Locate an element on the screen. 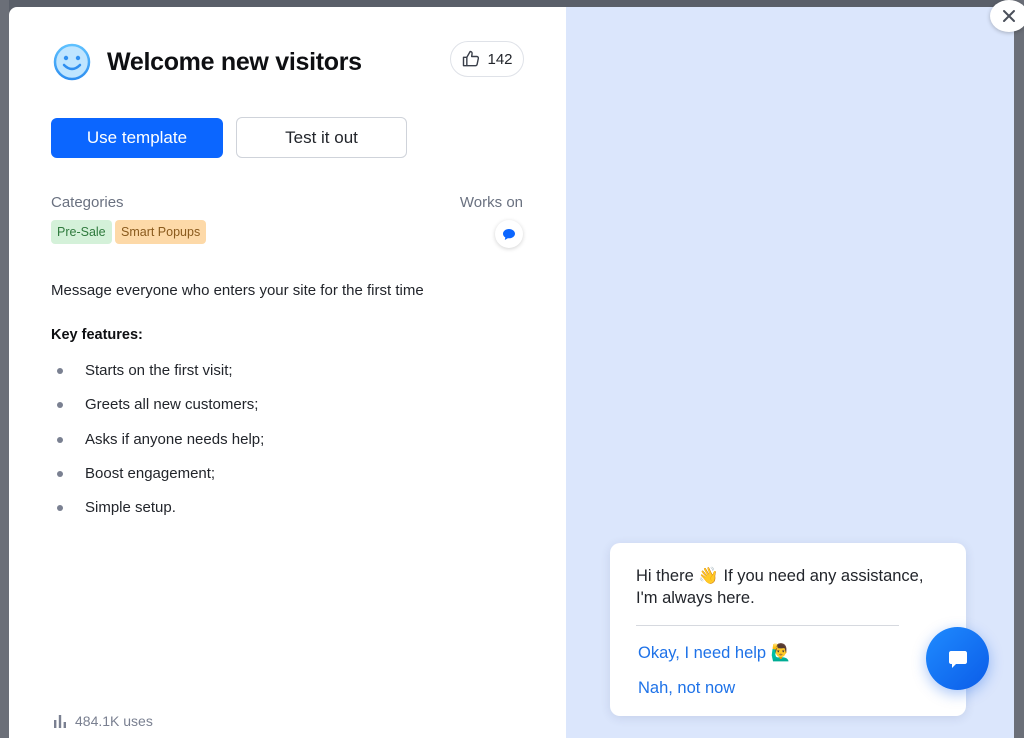  smiley-icon is located at coordinates (72, 62).